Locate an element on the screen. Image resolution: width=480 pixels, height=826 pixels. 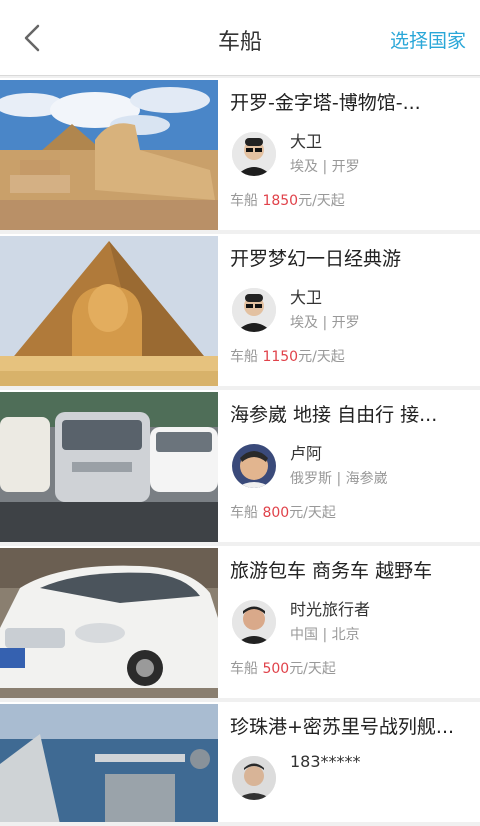
seller-name: 卢阿 is located at coordinates (306, 453).